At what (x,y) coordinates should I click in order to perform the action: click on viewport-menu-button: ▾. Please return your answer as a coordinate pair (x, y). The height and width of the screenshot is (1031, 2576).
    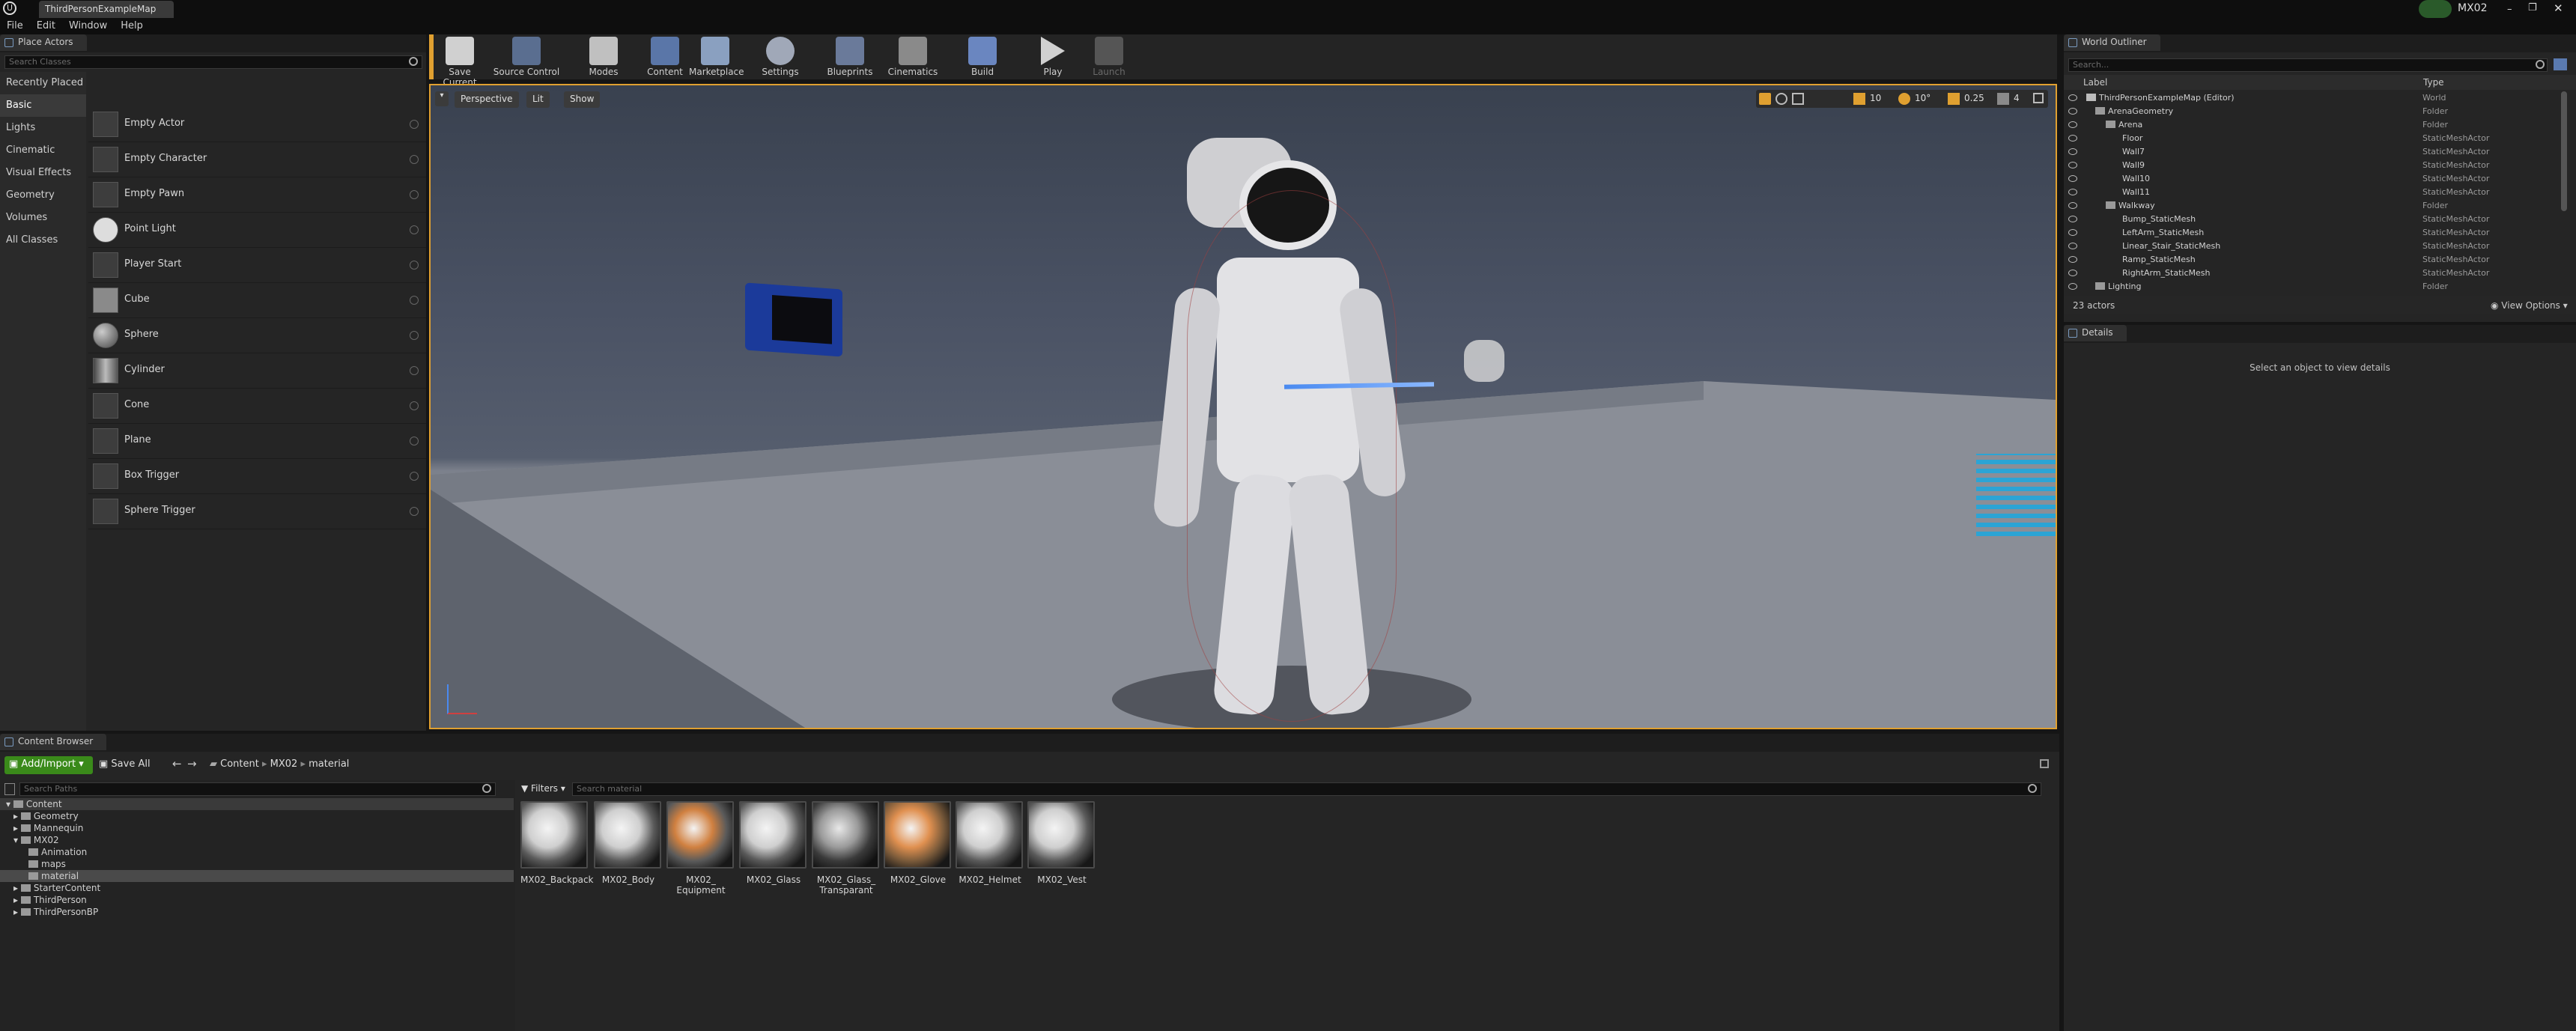
    Looking at the image, I should click on (442, 99).